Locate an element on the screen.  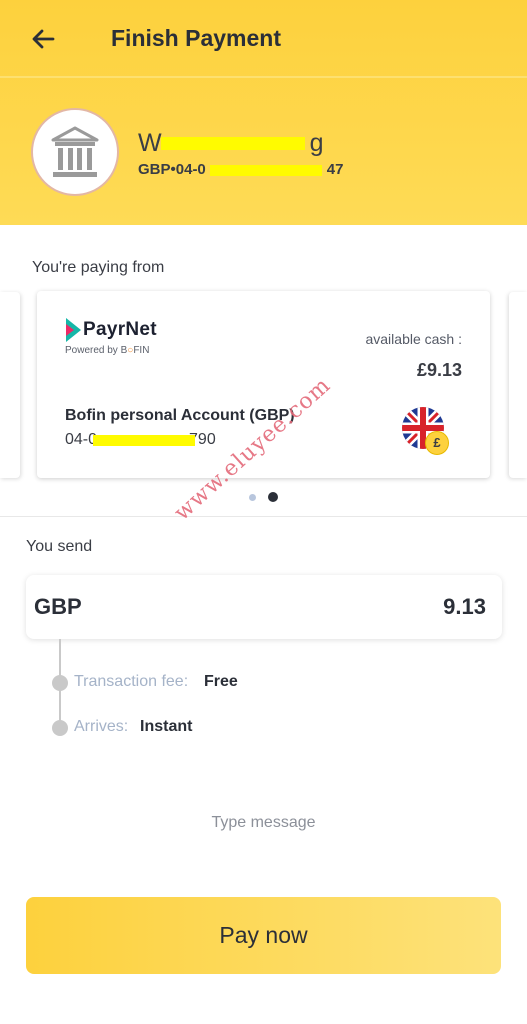
header-divider is located at coordinates (263, 77).